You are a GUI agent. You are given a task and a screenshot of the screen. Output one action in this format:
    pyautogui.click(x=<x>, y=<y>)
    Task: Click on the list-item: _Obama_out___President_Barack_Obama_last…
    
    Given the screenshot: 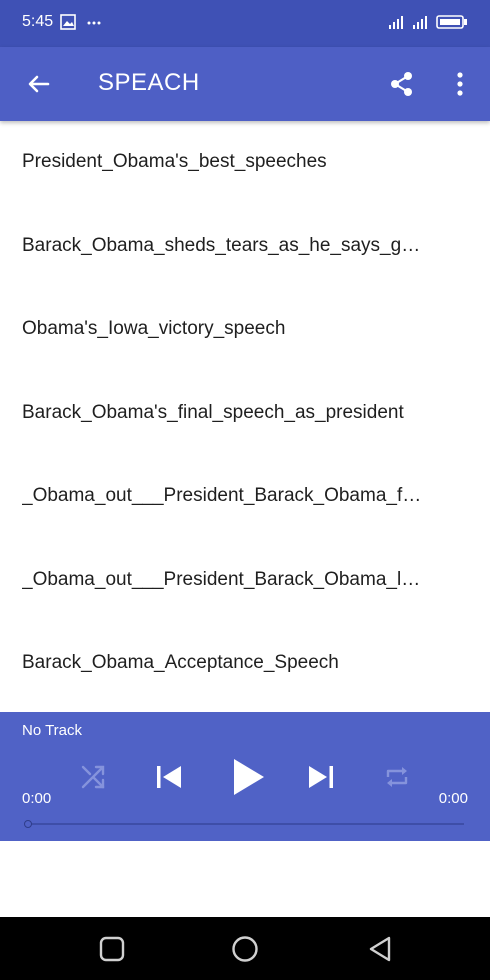 What is the action you would take?
    pyautogui.click(x=245, y=581)
    